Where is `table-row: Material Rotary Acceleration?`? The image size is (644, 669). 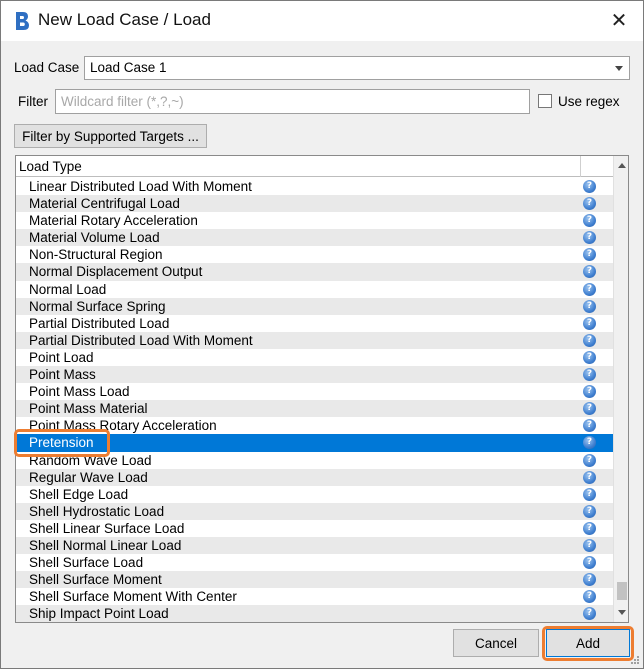 table-row: Material Rotary Acceleration? is located at coordinates (314, 220).